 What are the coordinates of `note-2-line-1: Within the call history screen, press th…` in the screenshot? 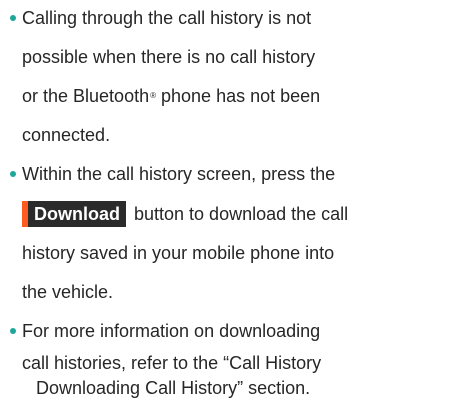 It's located at (235, 174).